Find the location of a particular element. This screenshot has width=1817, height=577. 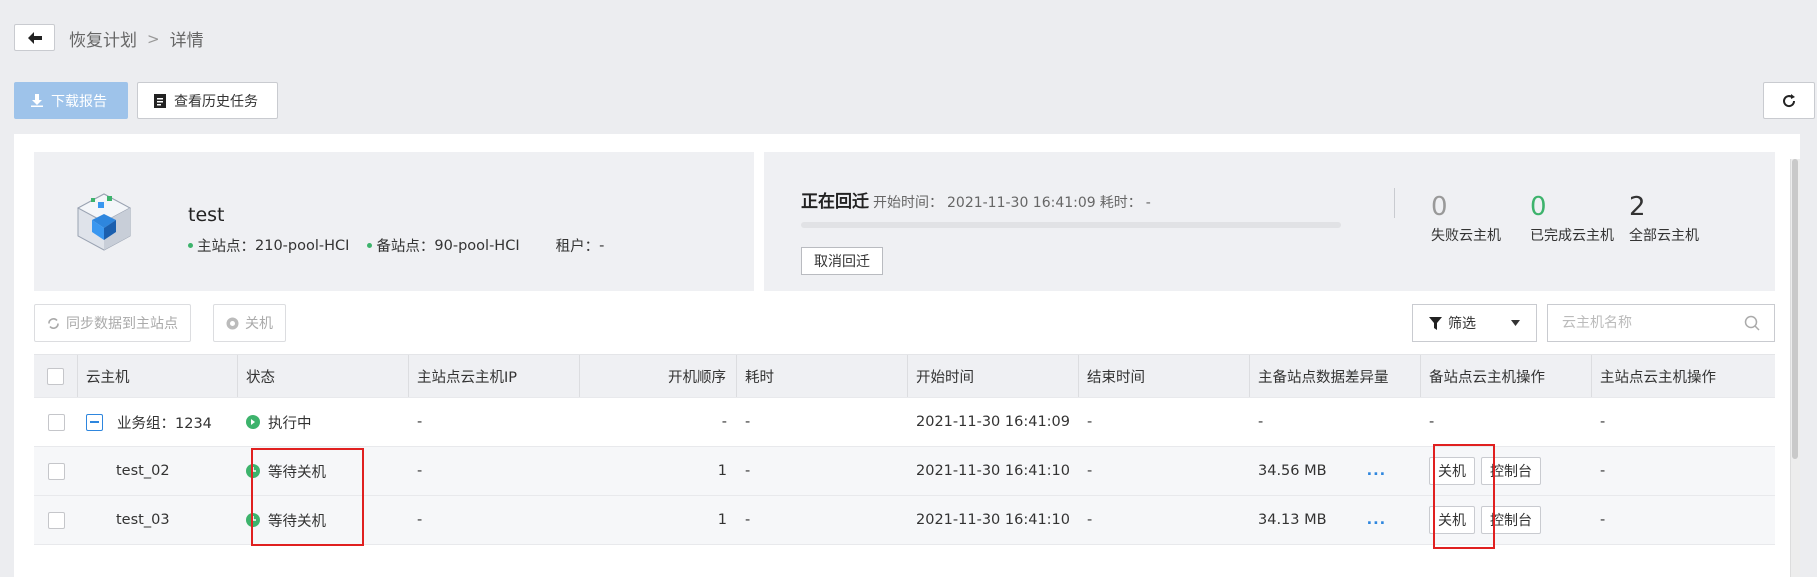

primary-site-value: 210-pool-HCI is located at coordinates (302, 245).